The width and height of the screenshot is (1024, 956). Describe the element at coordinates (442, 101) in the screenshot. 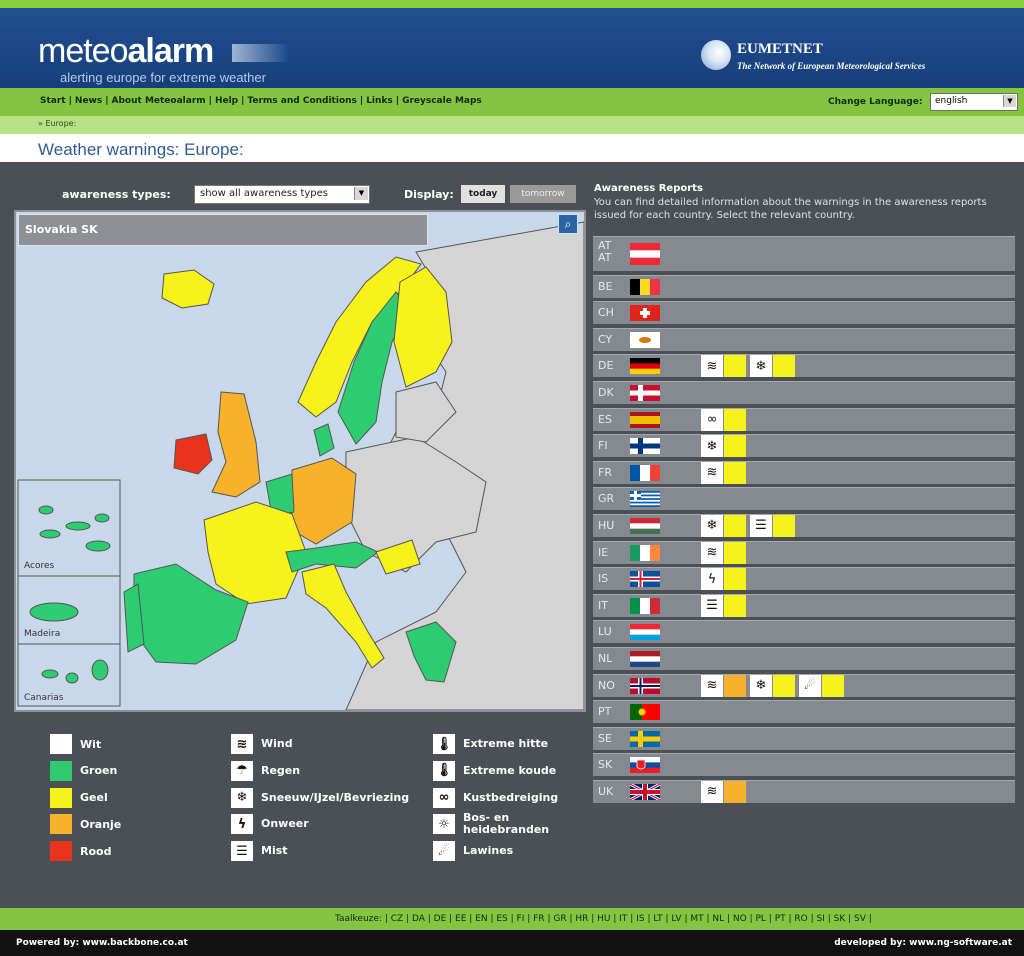

I see `nav-link-greyscale-maps: Greyscale Maps` at that location.